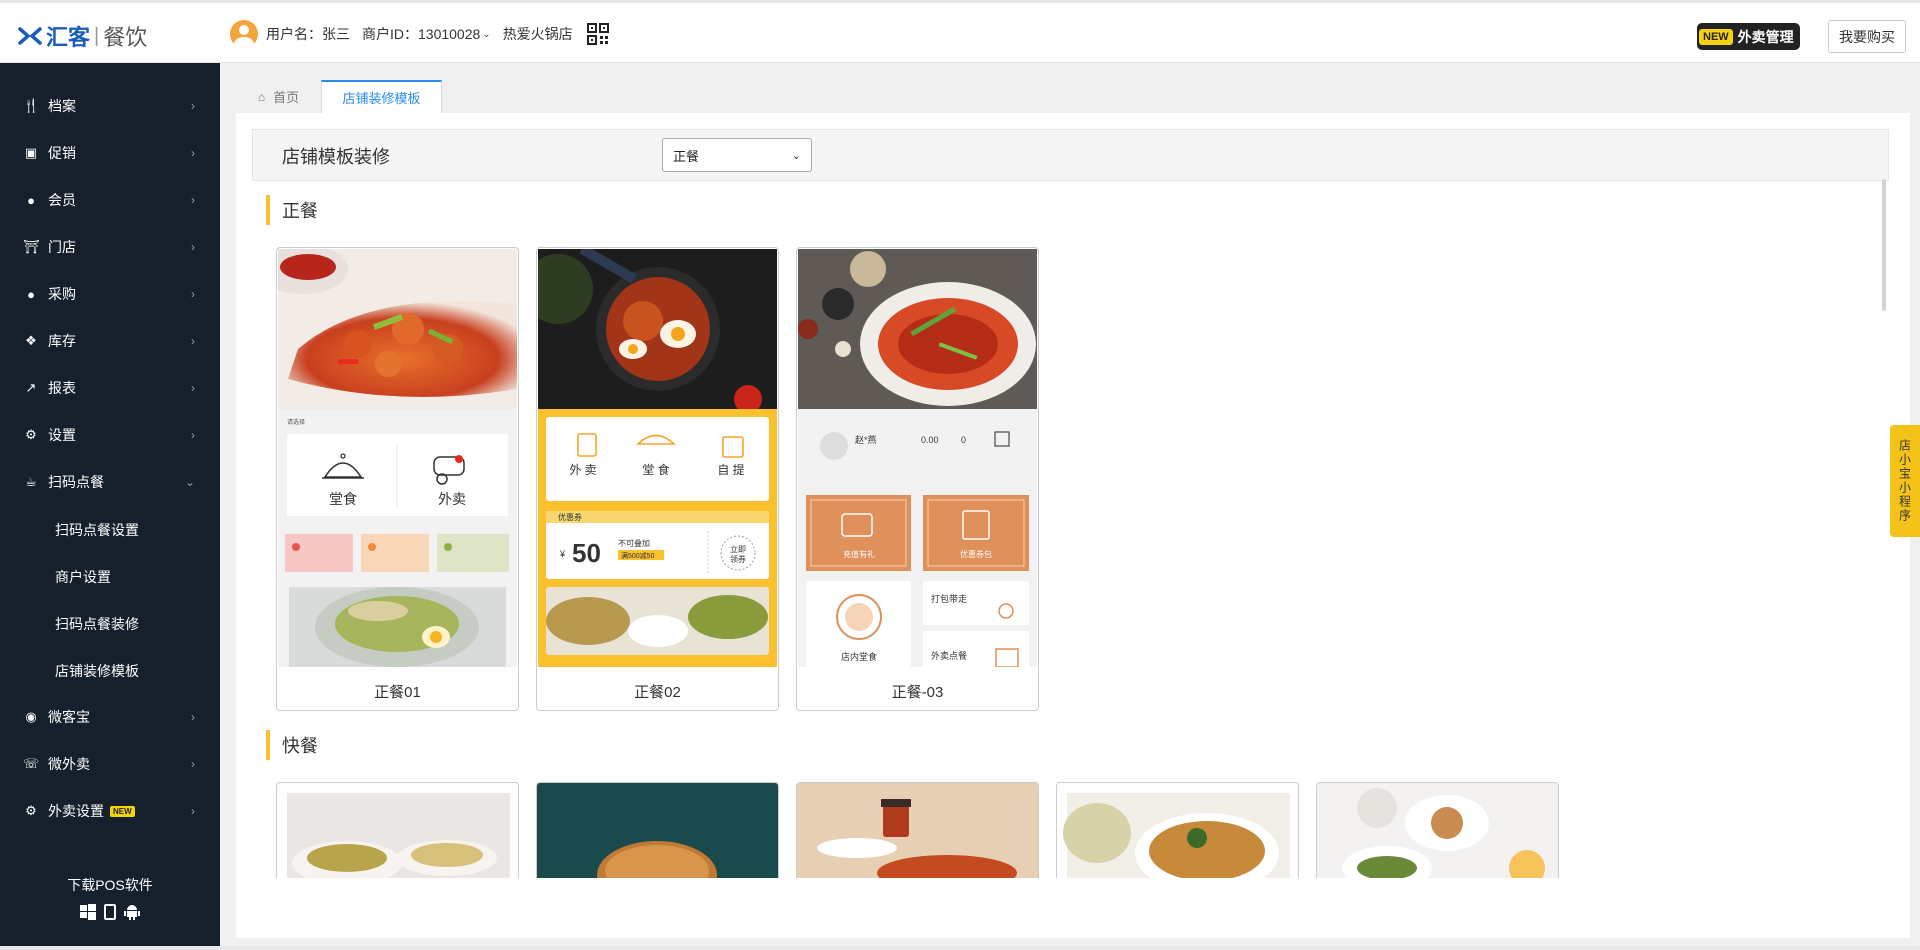 The image size is (1920, 950). What do you see at coordinates (1905, 481) in the screenshot?
I see `mini-program-tab: 店小宝小程序` at bounding box center [1905, 481].